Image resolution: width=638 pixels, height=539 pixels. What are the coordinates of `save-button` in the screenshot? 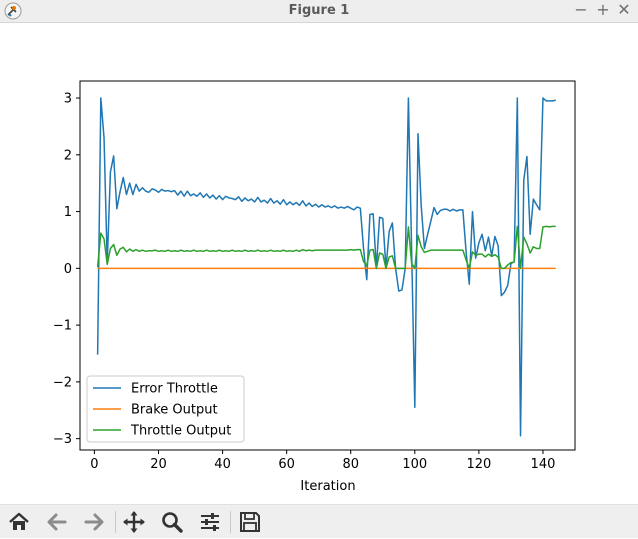 It's located at (250, 522).